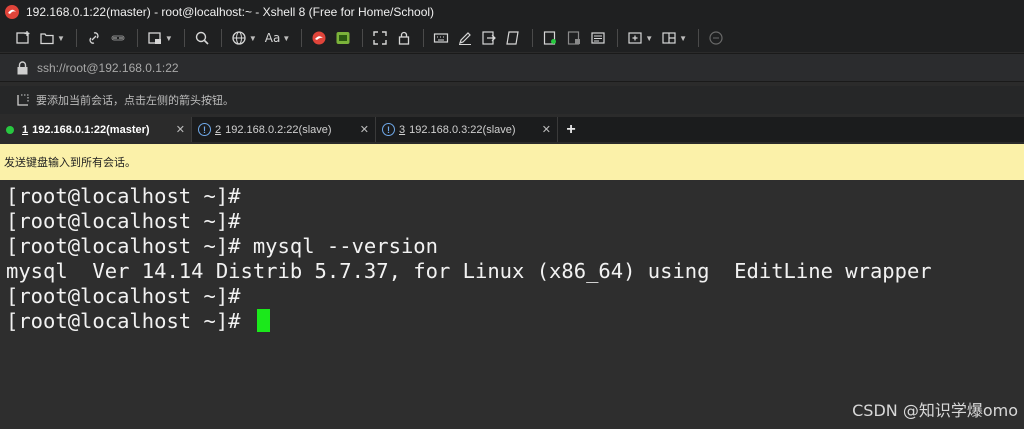  I want to click on reconnect-button, so click(94, 38).